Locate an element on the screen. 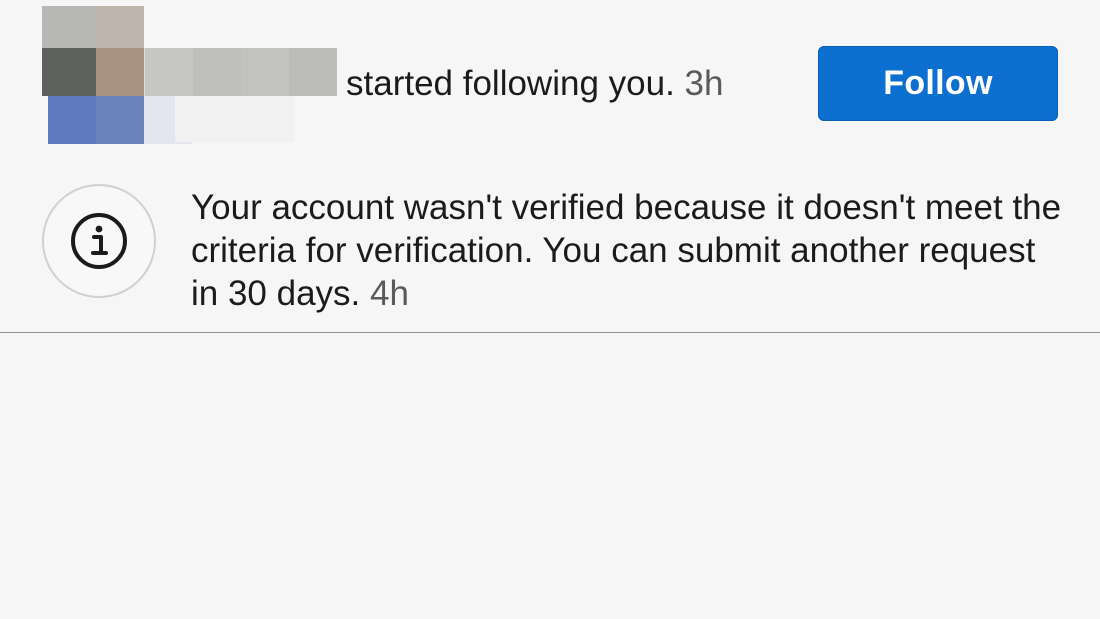 The height and width of the screenshot is (619, 1100). follow-notification-text: started following you. 3h is located at coordinates (534, 84).